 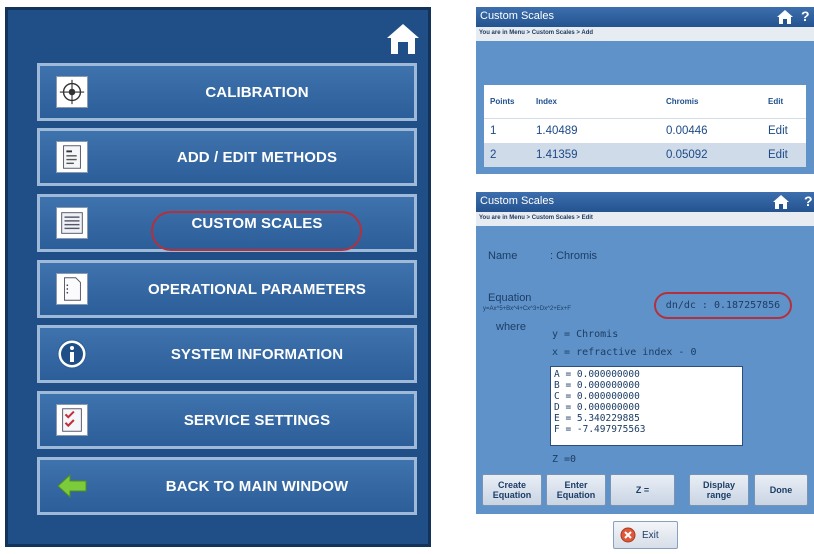 I want to click on cell-point: 1, so click(x=507, y=130).